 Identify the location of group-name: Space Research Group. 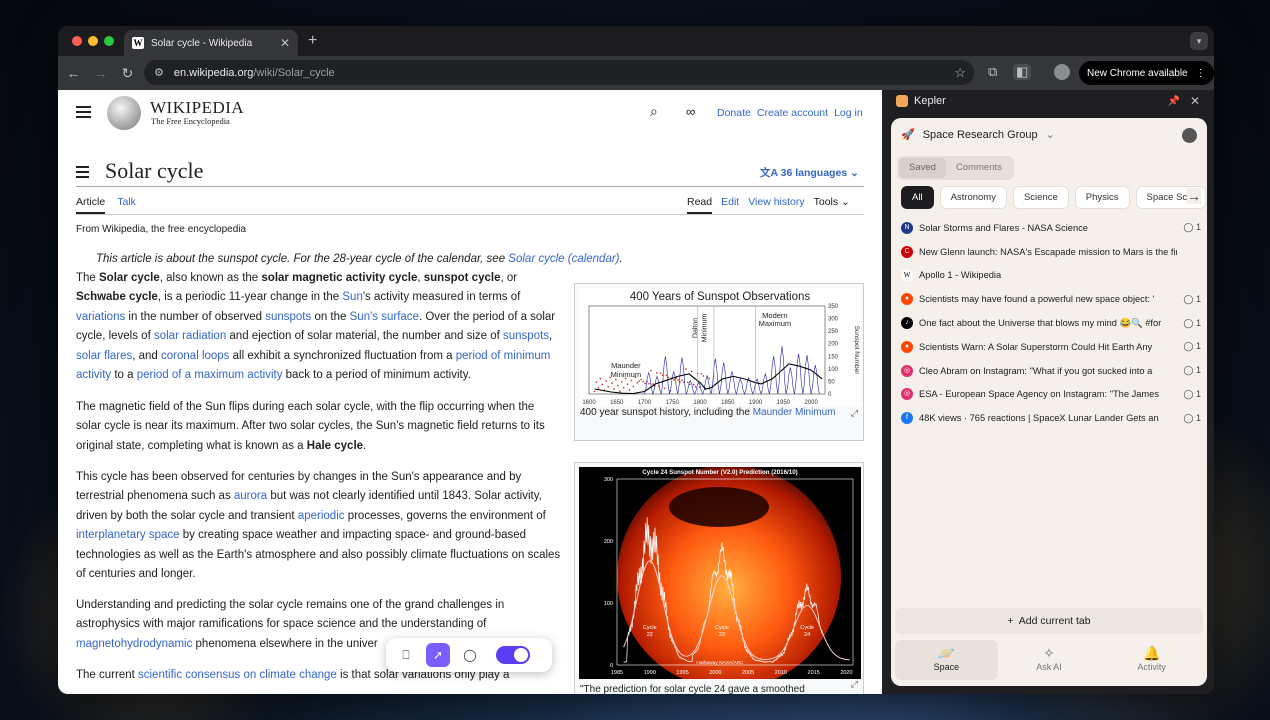
(980, 134).